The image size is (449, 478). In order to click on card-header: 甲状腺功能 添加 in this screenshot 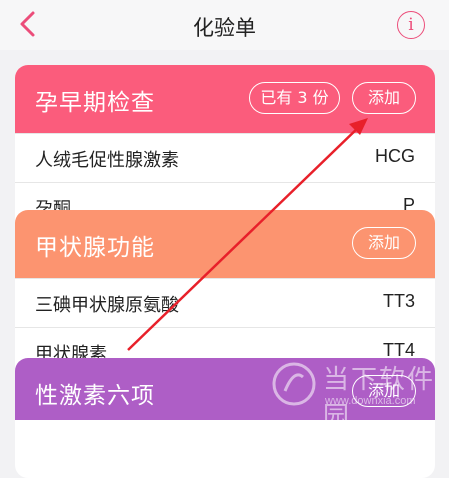, I will do `click(225, 244)`.